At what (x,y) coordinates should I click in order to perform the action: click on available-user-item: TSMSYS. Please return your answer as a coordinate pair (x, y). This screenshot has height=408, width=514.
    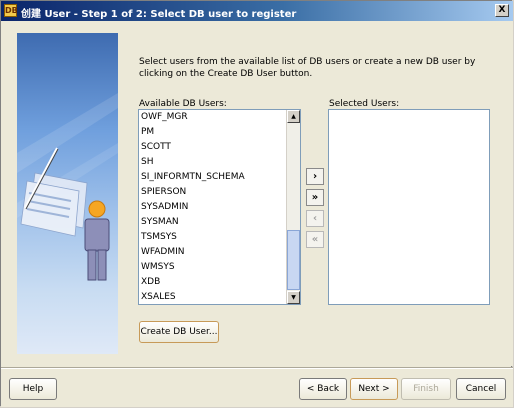
    Looking at the image, I should click on (213, 237).